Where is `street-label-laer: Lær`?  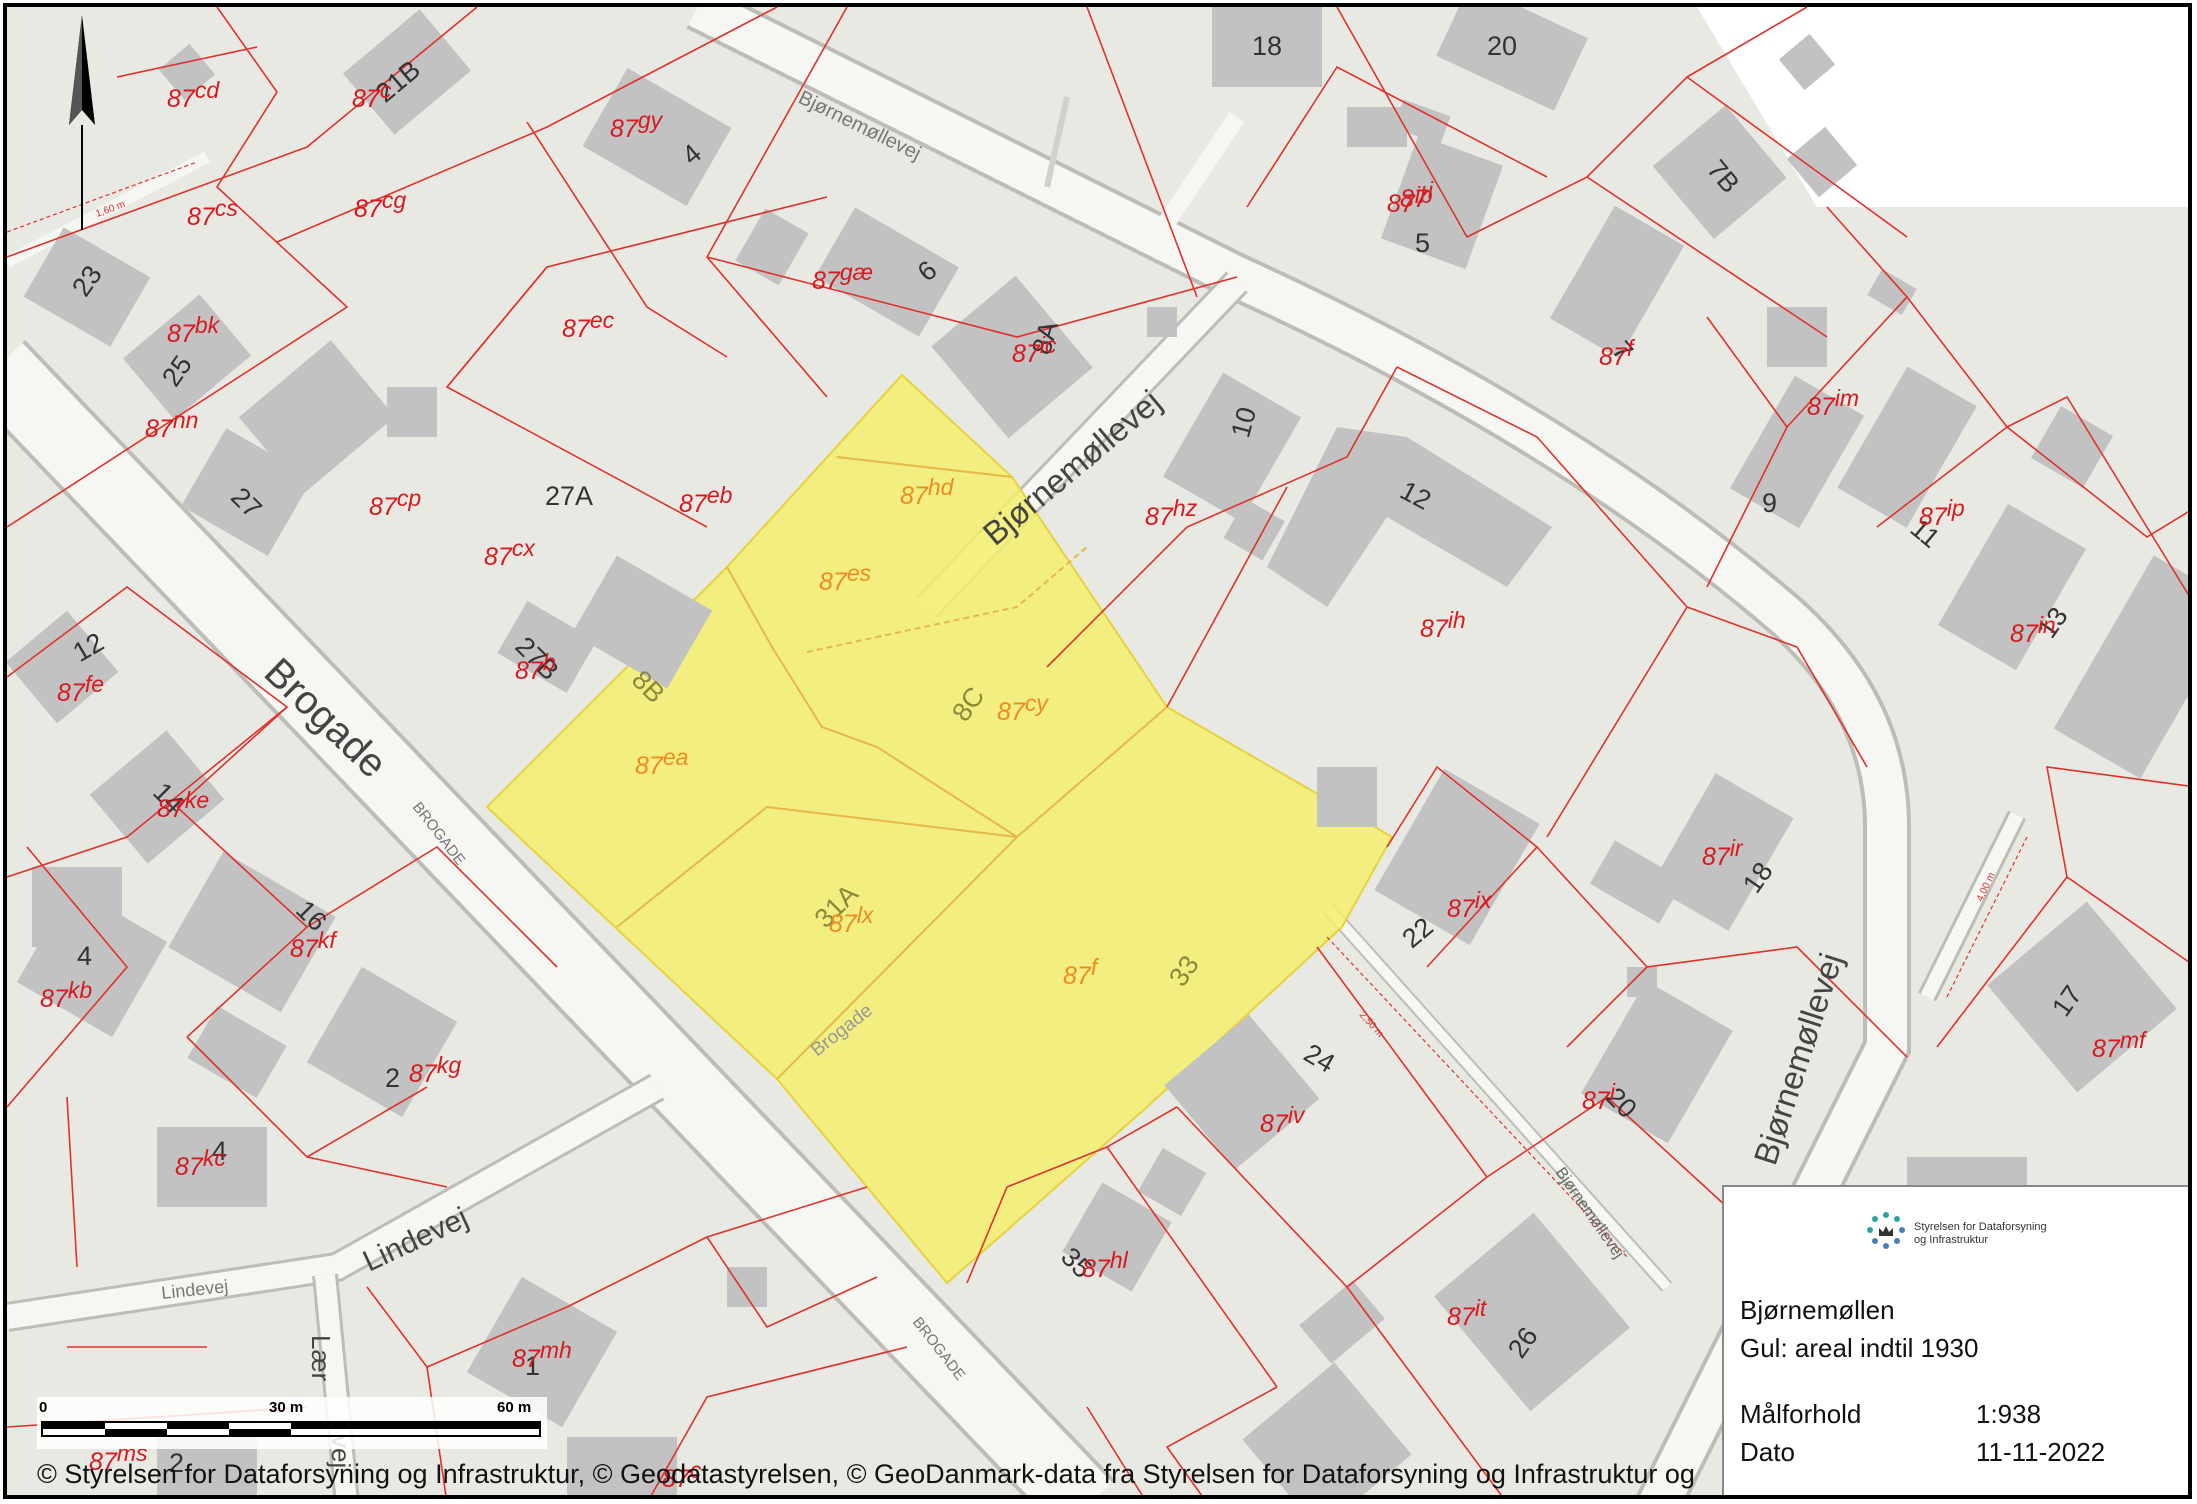
street-label-laer: Lær is located at coordinates (321, 1358).